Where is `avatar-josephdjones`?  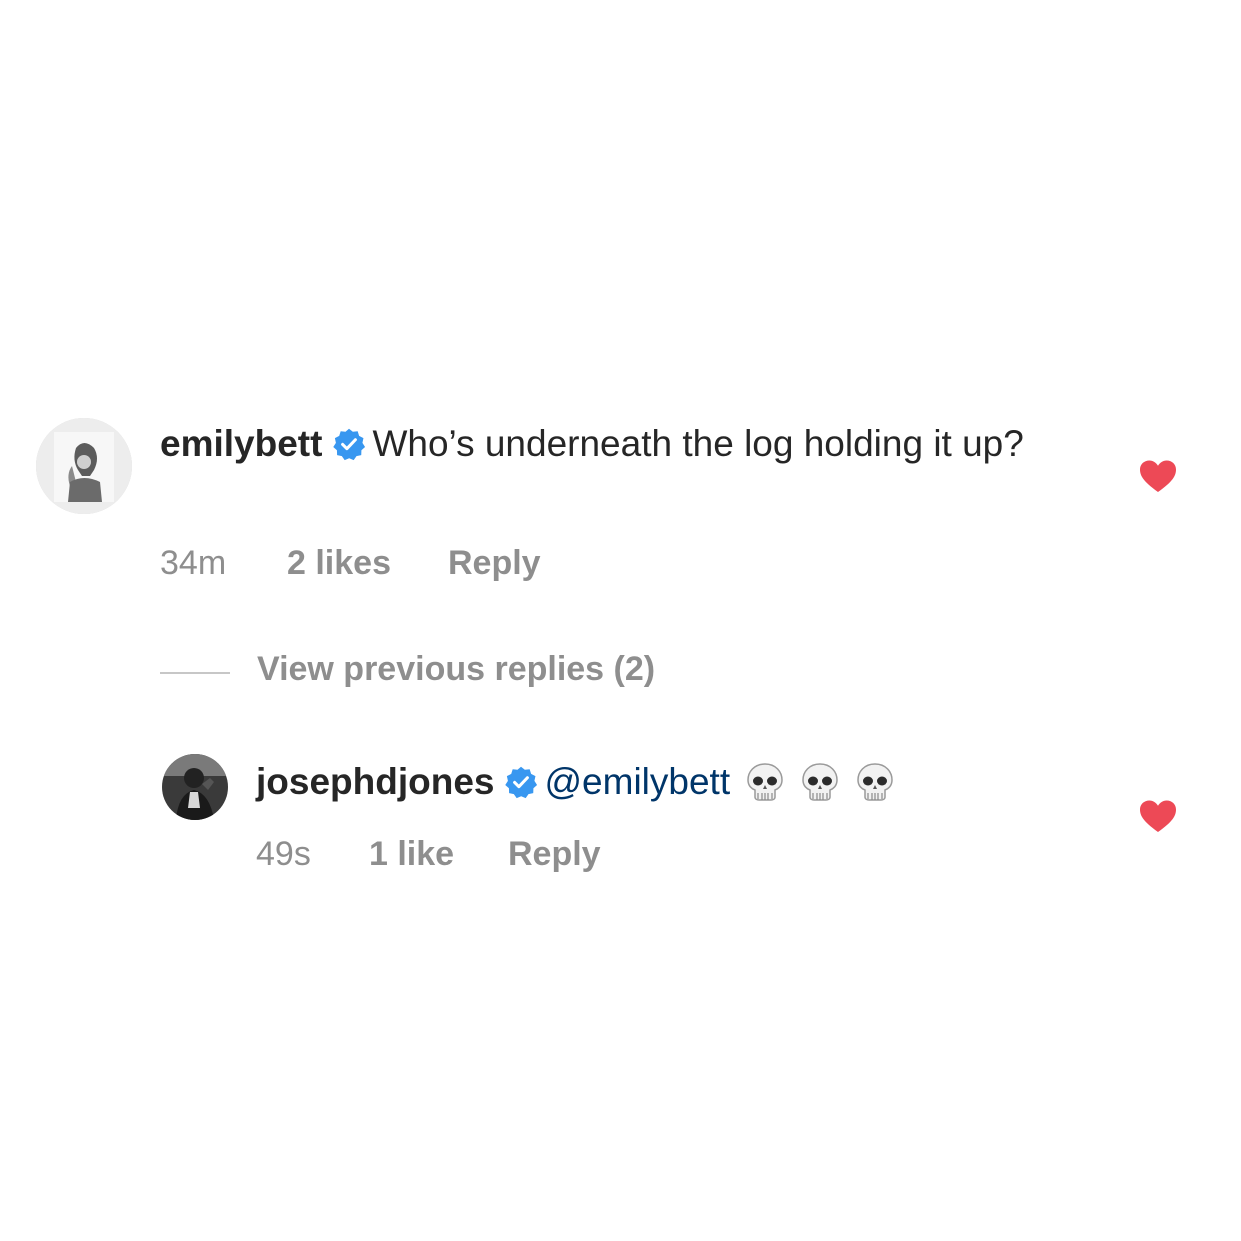 avatar-josephdjones is located at coordinates (195, 787).